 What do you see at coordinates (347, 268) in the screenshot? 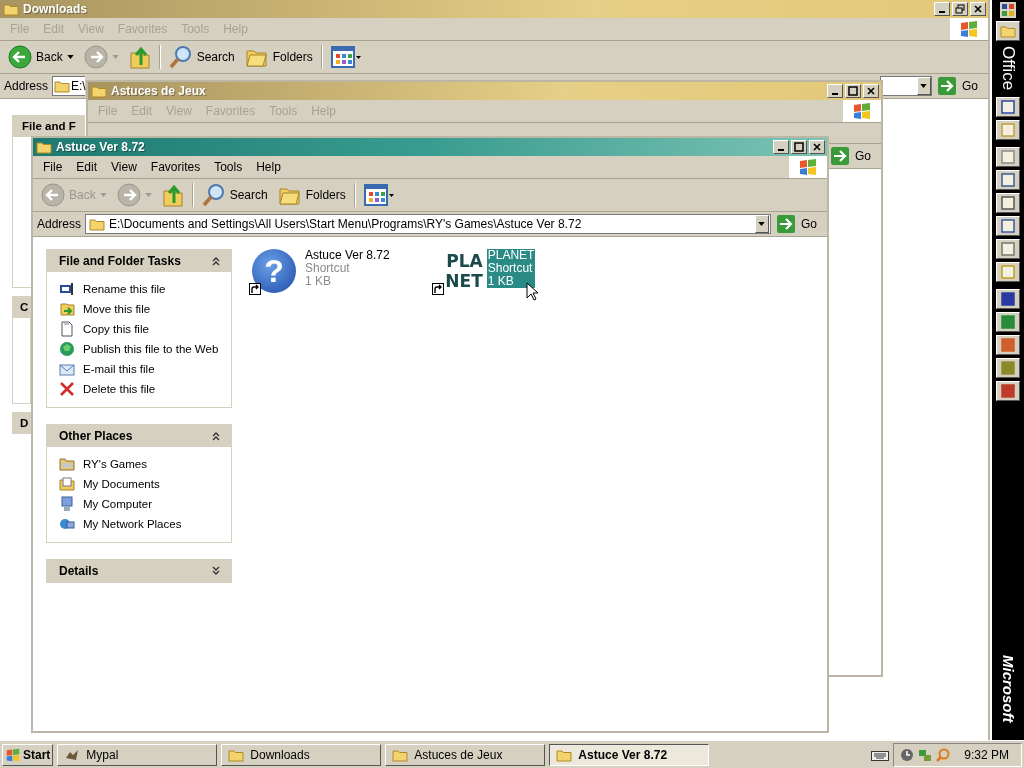
I see `file-label: Astuce Ver 8.72 Shortcut 1 KB` at bounding box center [347, 268].